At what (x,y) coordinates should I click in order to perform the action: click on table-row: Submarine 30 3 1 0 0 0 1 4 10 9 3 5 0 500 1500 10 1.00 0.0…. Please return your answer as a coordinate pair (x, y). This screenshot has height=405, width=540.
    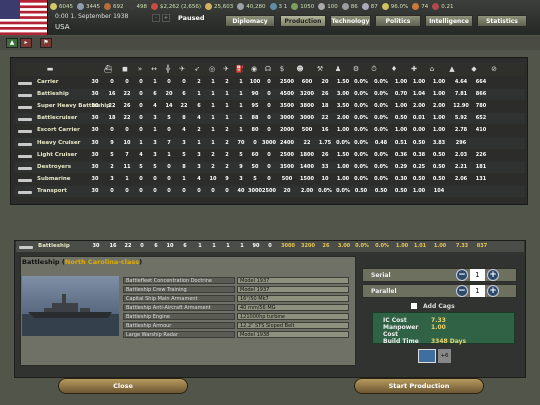
    Looking at the image, I should click on (270, 179).